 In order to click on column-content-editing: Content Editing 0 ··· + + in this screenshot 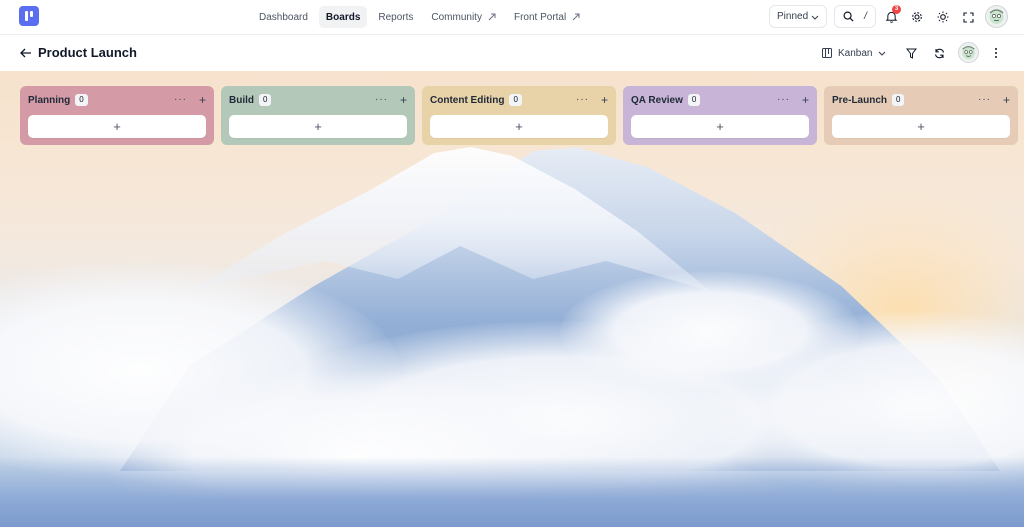, I will do `click(519, 115)`.